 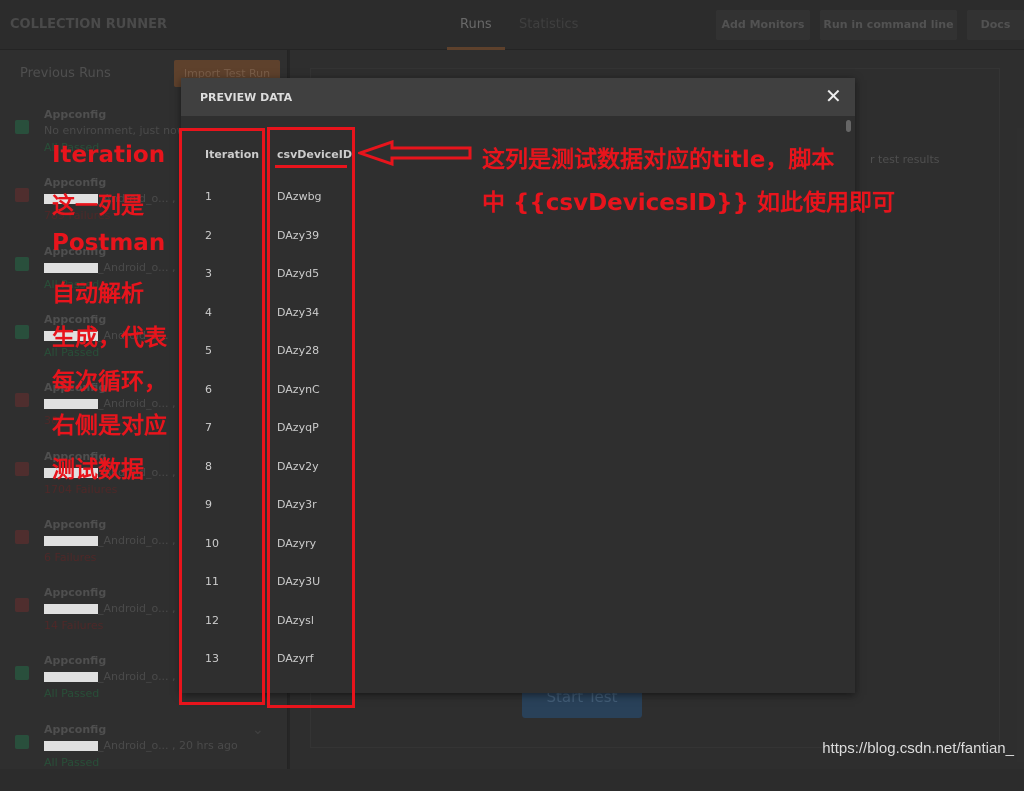 What do you see at coordinates (688, 203) in the screenshot?
I see `annotation-right-line-2: 中 {{csvDevicesID}} 如此使用即可` at bounding box center [688, 203].